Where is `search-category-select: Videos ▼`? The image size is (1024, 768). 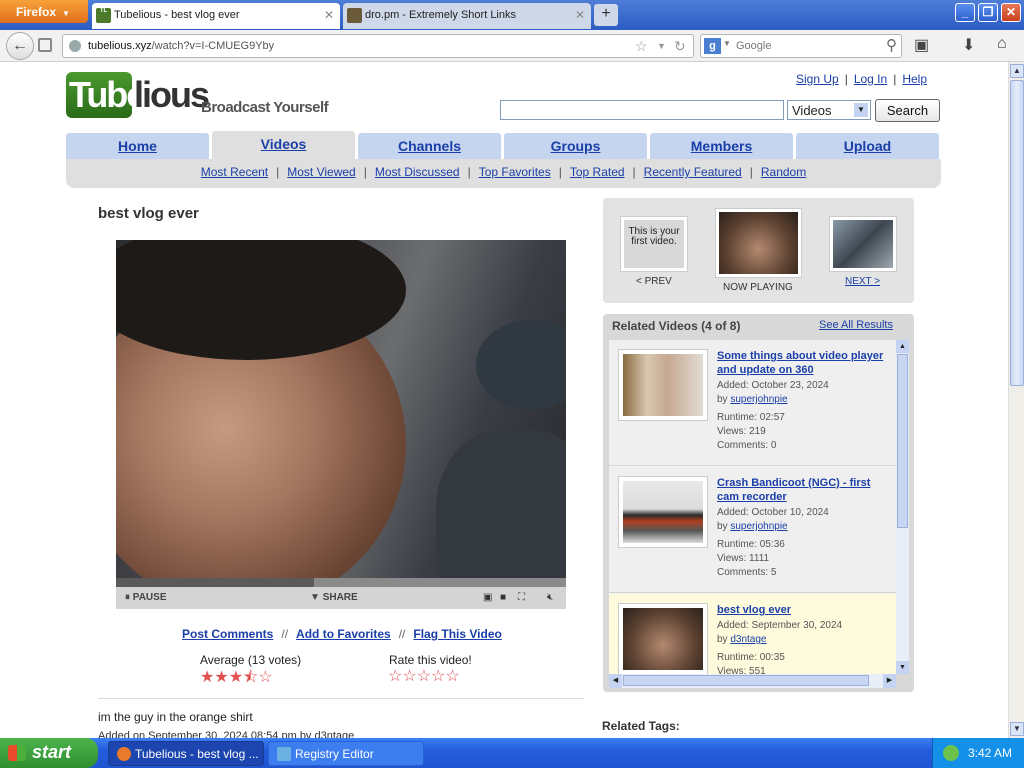
search-category-select: Videos ▼ is located at coordinates (829, 110).